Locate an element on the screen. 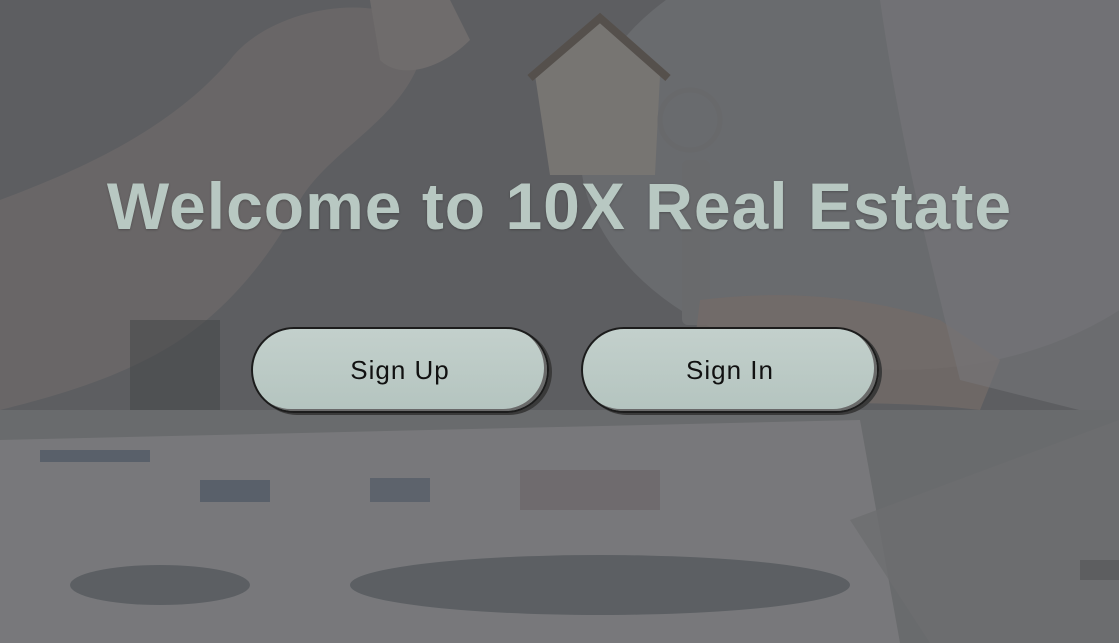  sign-up-button: Sign Up is located at coordinates (400, 370).